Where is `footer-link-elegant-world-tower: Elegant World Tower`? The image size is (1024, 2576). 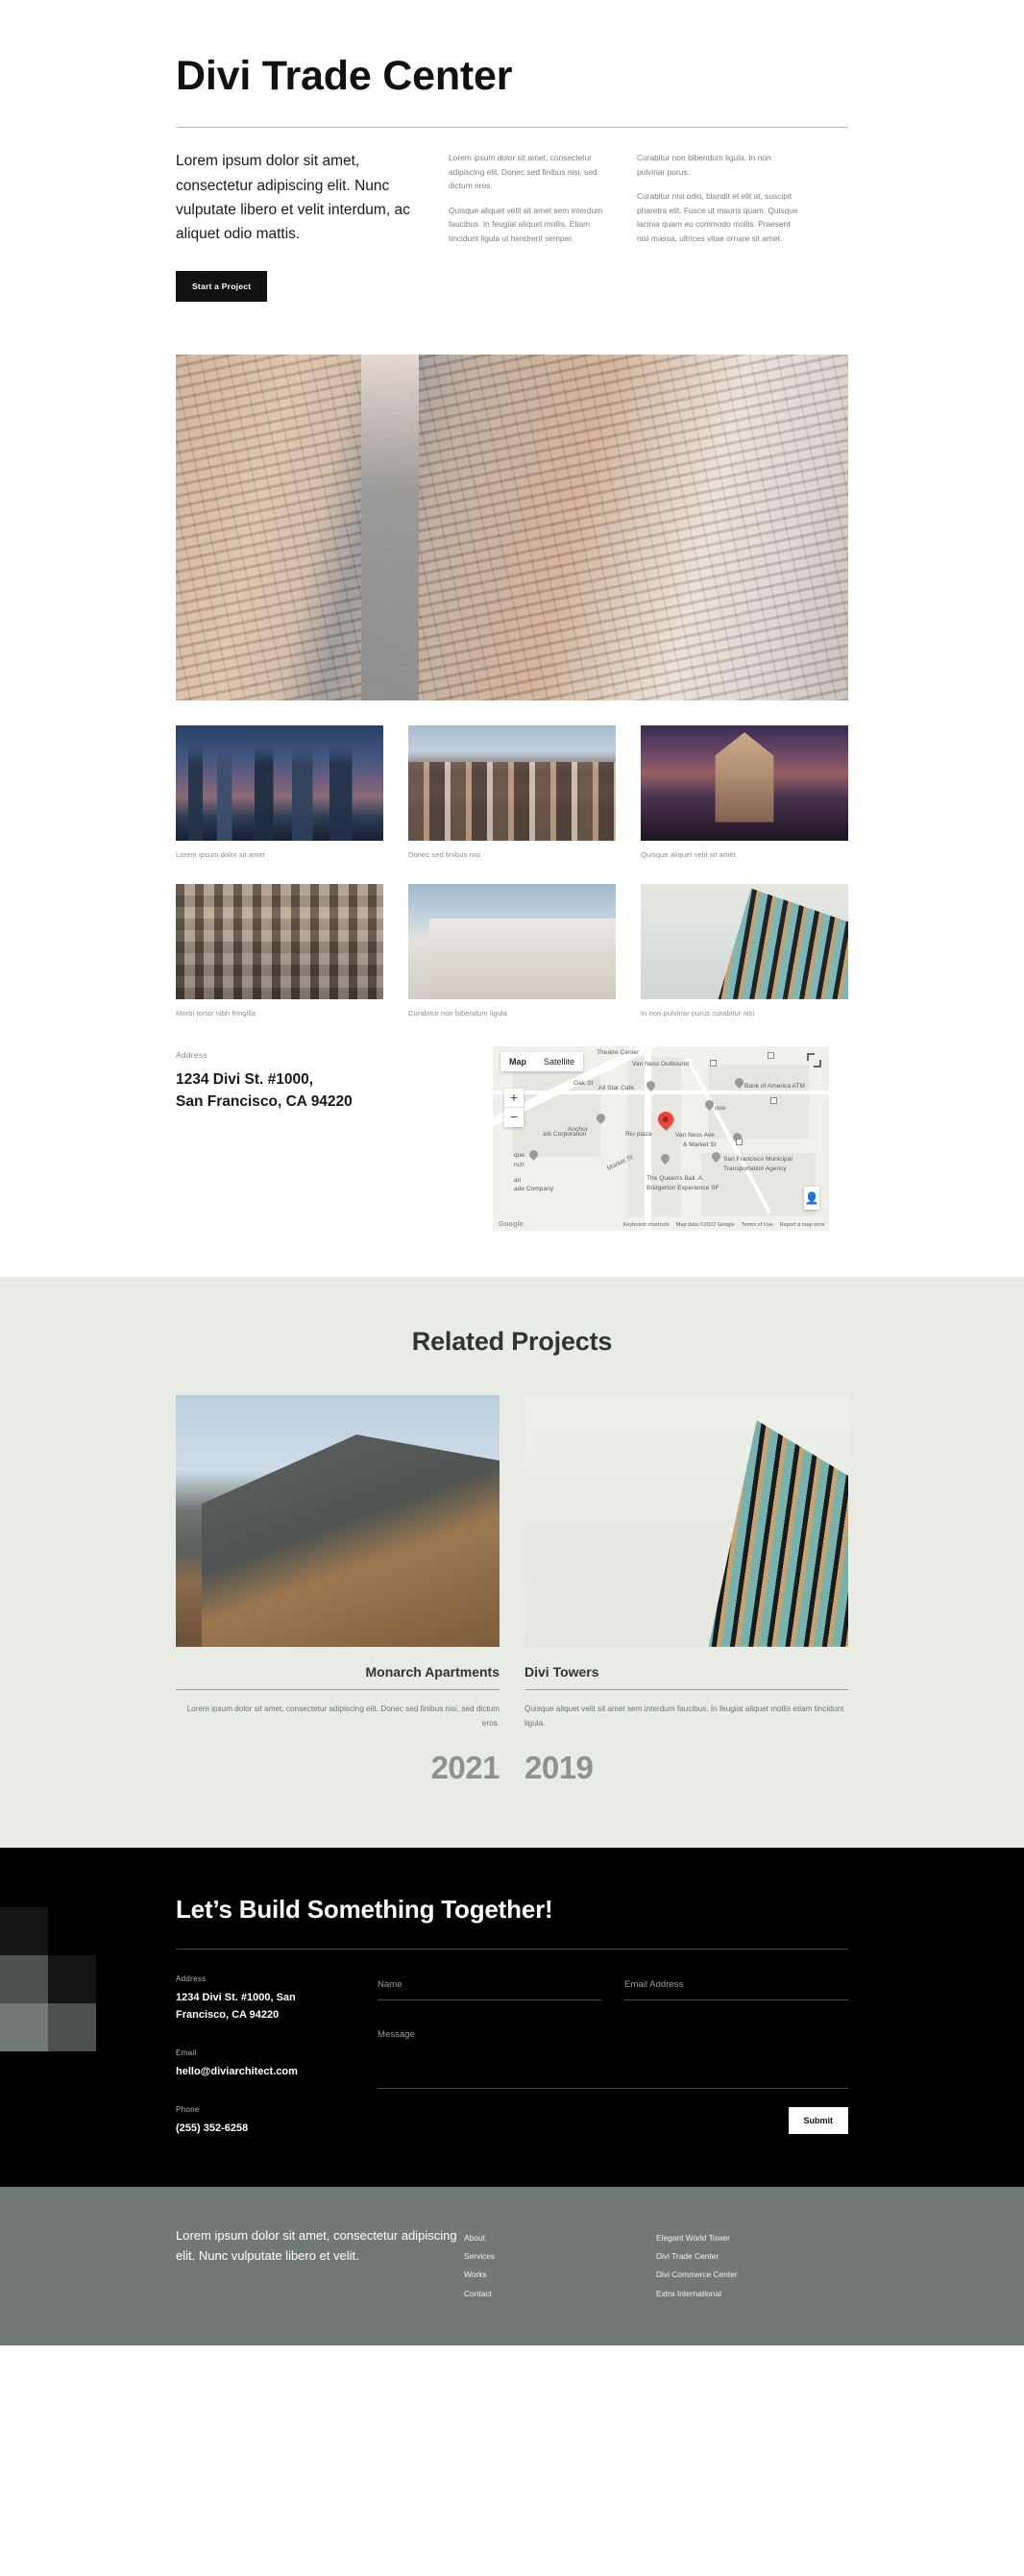 footer-link-elegant-world-tower: Elegant World Tower is located at coordinates (752, 2238).